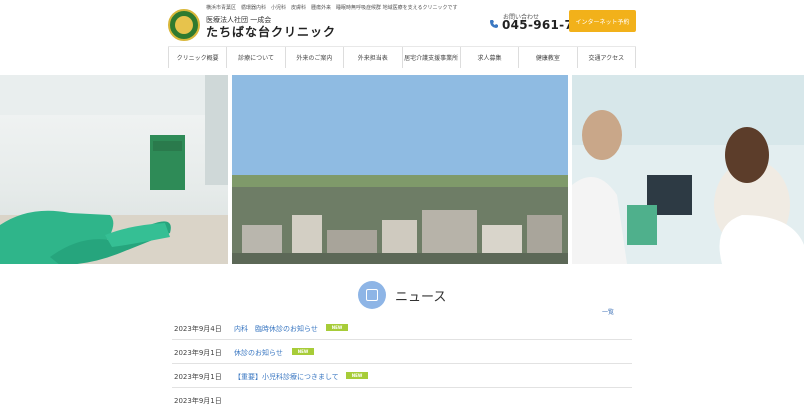 This screenshot has height=412, width=804. What do you see at coordinates (255, 57) in the screenshot?
I see `nav-item-treatment: 診療について` at bounding box center [255, 57].